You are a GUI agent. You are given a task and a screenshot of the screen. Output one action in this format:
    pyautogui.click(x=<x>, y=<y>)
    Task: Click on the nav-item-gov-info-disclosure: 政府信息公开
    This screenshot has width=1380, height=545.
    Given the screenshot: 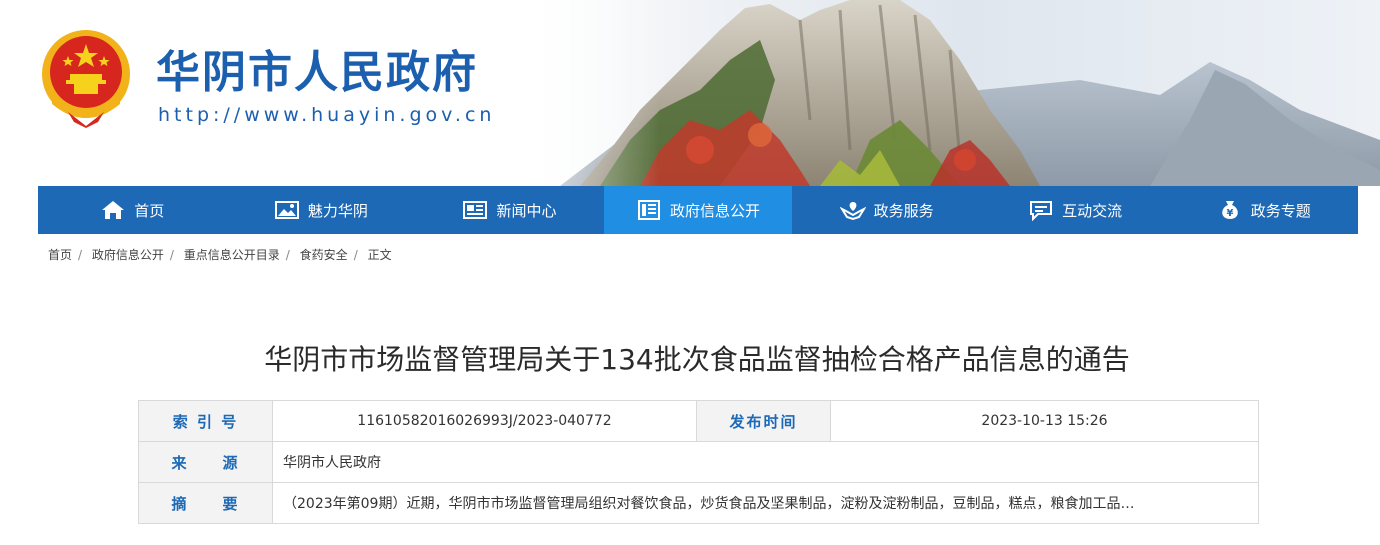 What is the action you would take?
    pyautogui.click(x=698, y=210)
    